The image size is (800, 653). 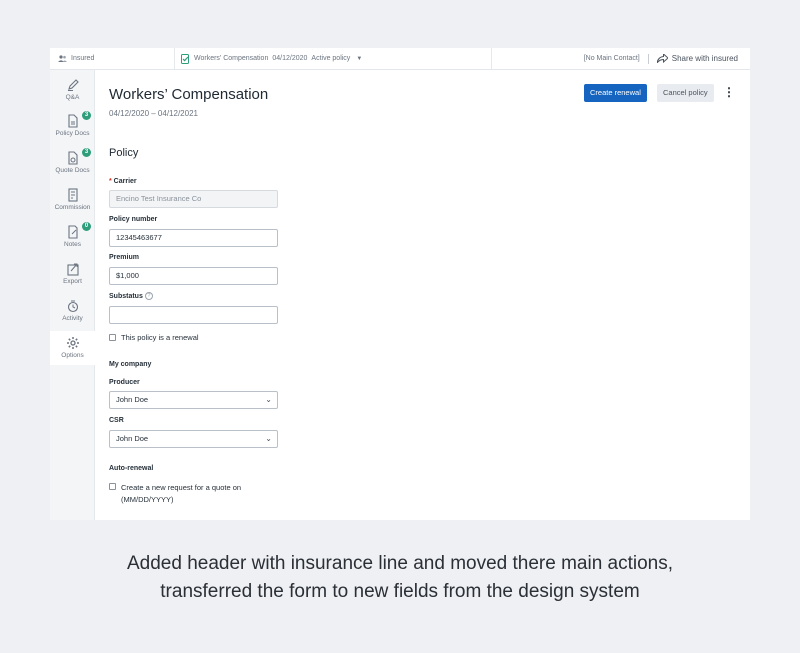 I want to click on create-renewal-button: Create renewal, so click(x=615, y=93).